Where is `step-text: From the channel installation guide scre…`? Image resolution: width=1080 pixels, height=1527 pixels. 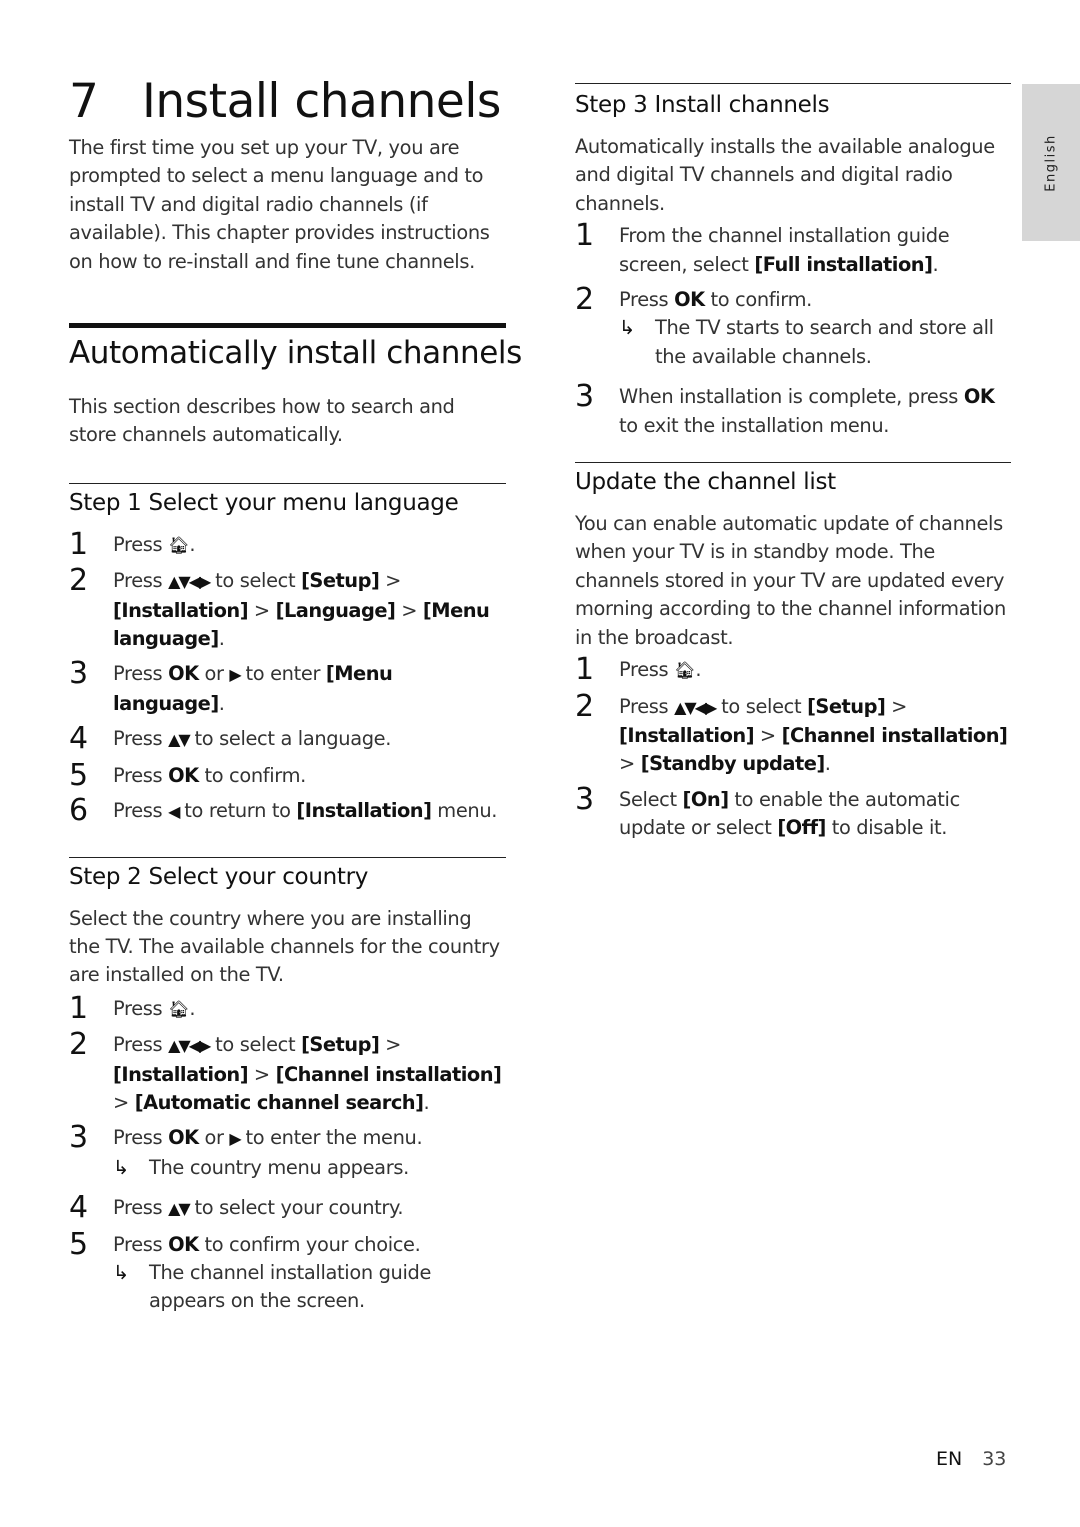
step-text: From the channel installation guide scre… is located at coordinates (787, 249).